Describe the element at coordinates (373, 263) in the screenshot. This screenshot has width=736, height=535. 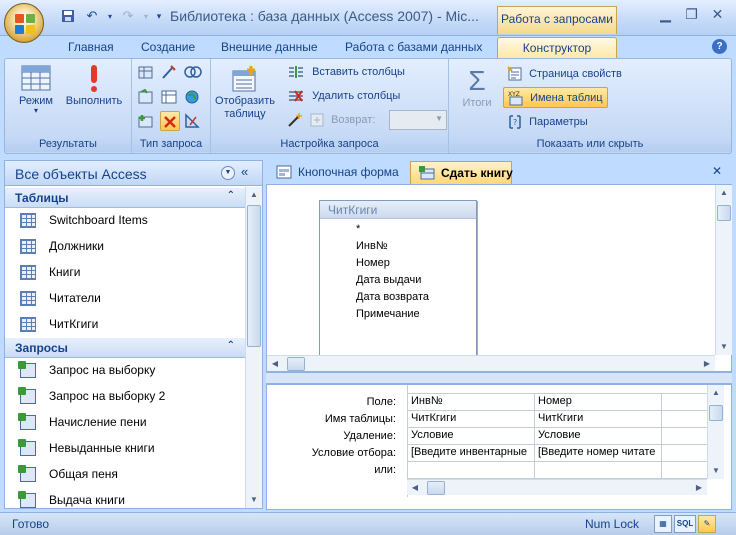
I see `field-item: Номер` at that location.